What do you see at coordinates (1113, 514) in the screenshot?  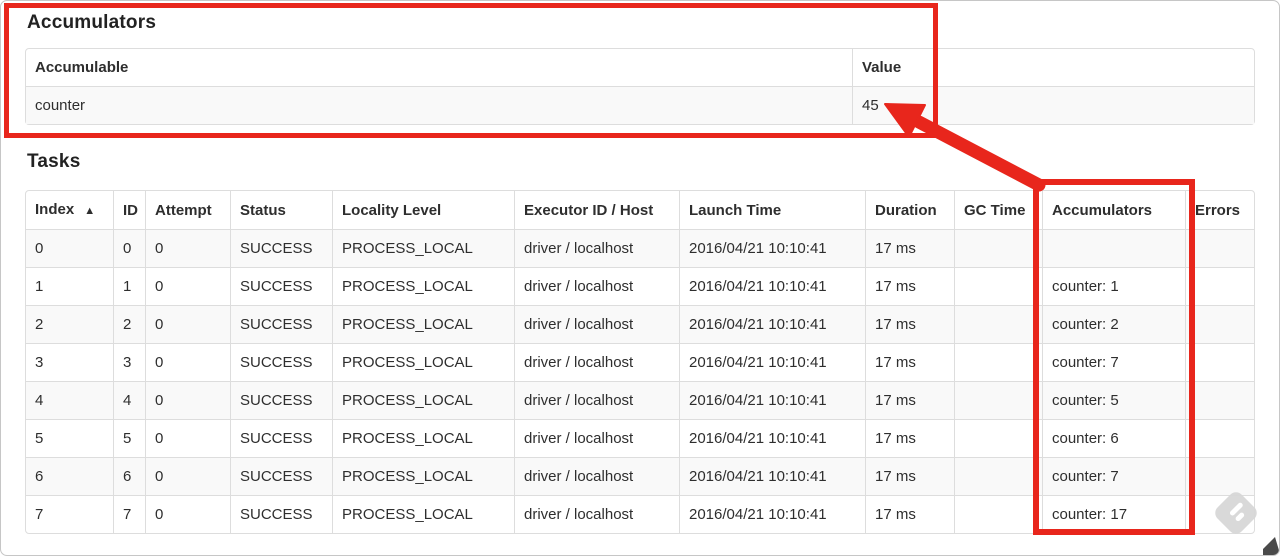 I see `task-accumulators-cell: counter: 17` at bounding box center [1113, 514].